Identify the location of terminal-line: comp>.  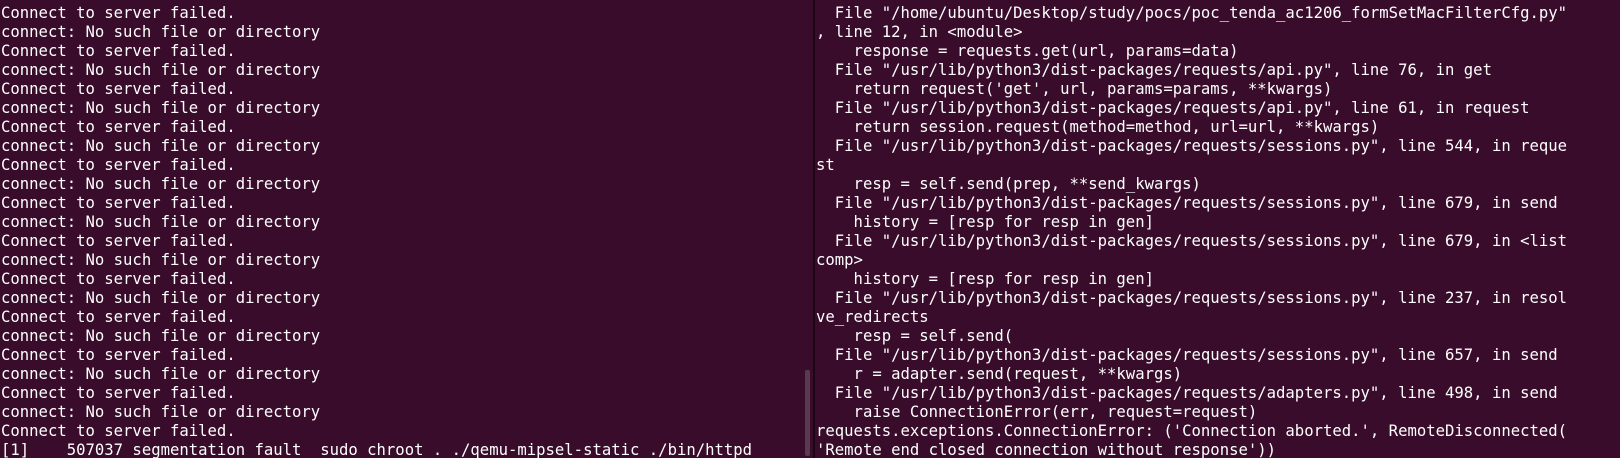
(839, 260).